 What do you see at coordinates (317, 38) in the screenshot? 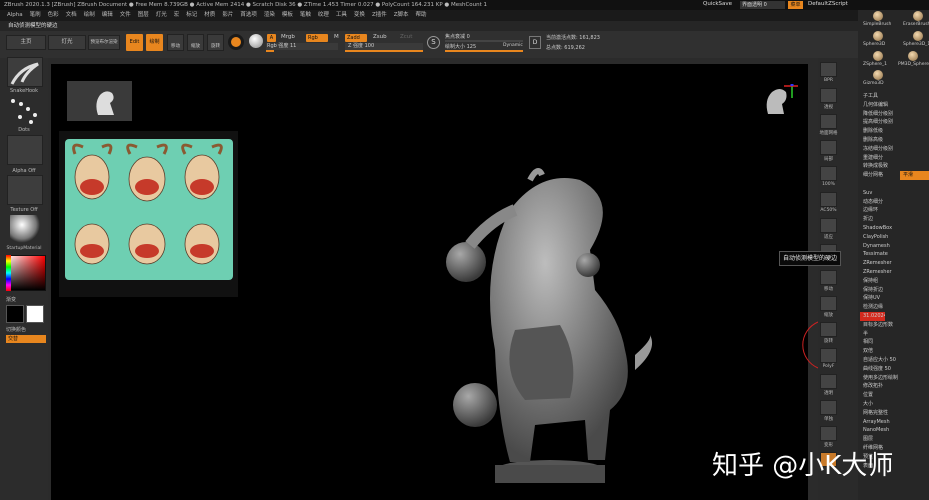
I see `rgb-toggle: Rgb` at bounding box center [317, 38].